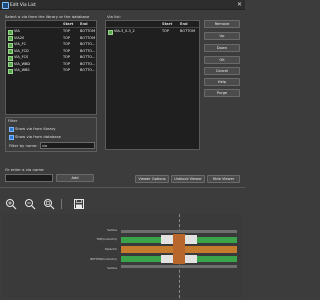  Describe the element at coordinates (152, 179) in the screenshot. I see `viewer-options-button: Viewer Options` at that location.